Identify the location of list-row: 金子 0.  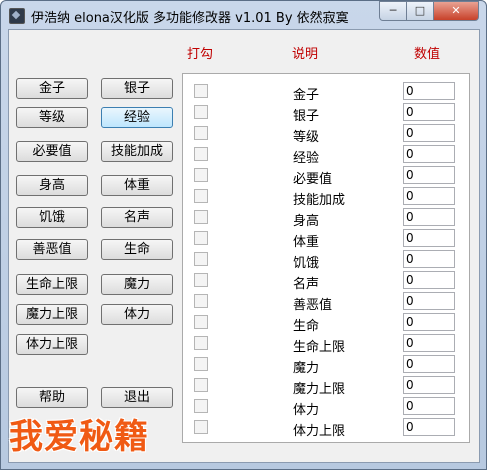
(326, 92).